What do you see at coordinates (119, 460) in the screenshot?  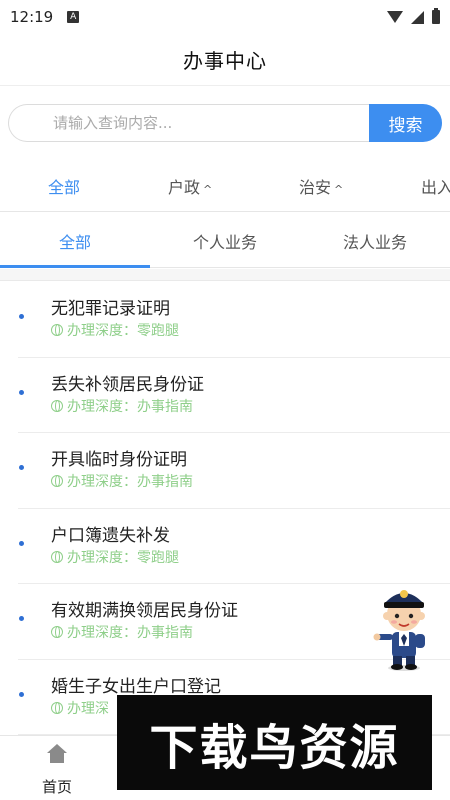 I see `service-title: 开具临时身份证明` at bounding box center [119, 460].